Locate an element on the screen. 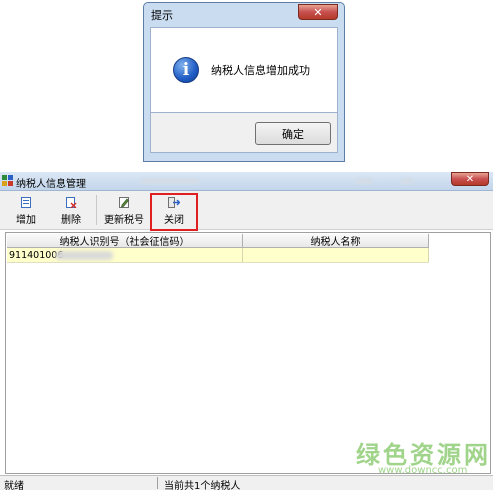 The height and width of the screenshot is (492, 493). status-ready: 就绪 is located at coordinates (14, 486).